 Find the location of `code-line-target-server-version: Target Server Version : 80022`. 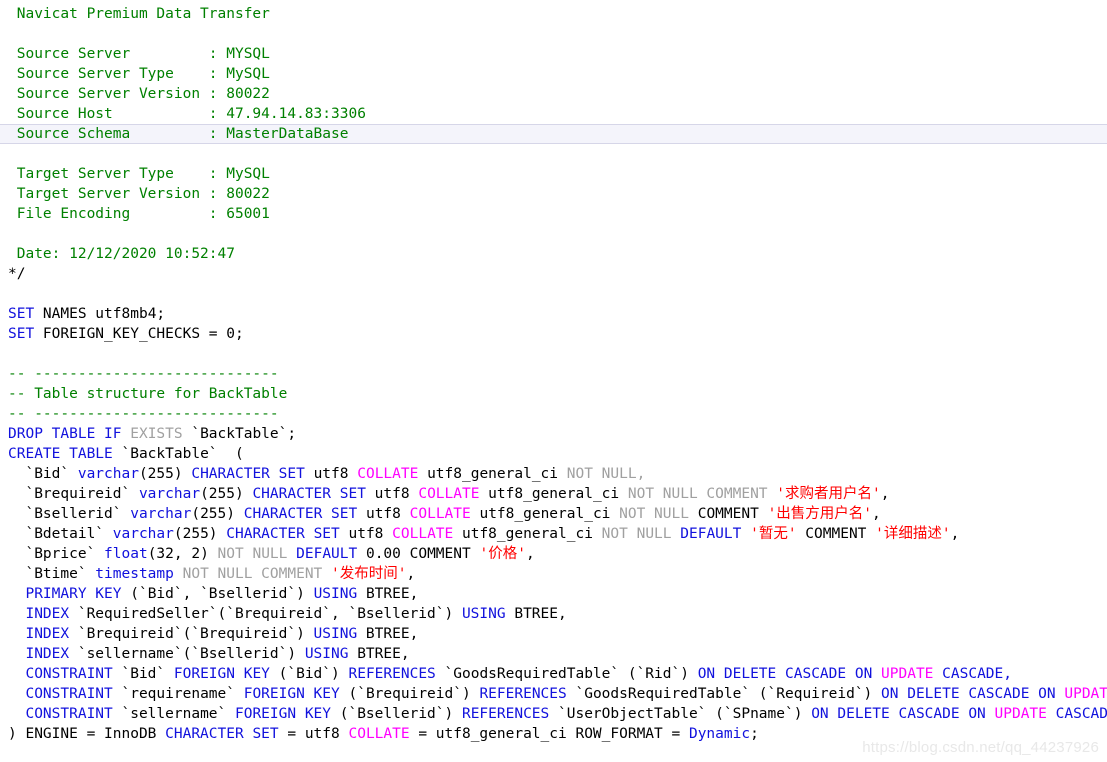

code-line-target-server-version: Target Server Version : 80022 is located at coordinates (553, 194).